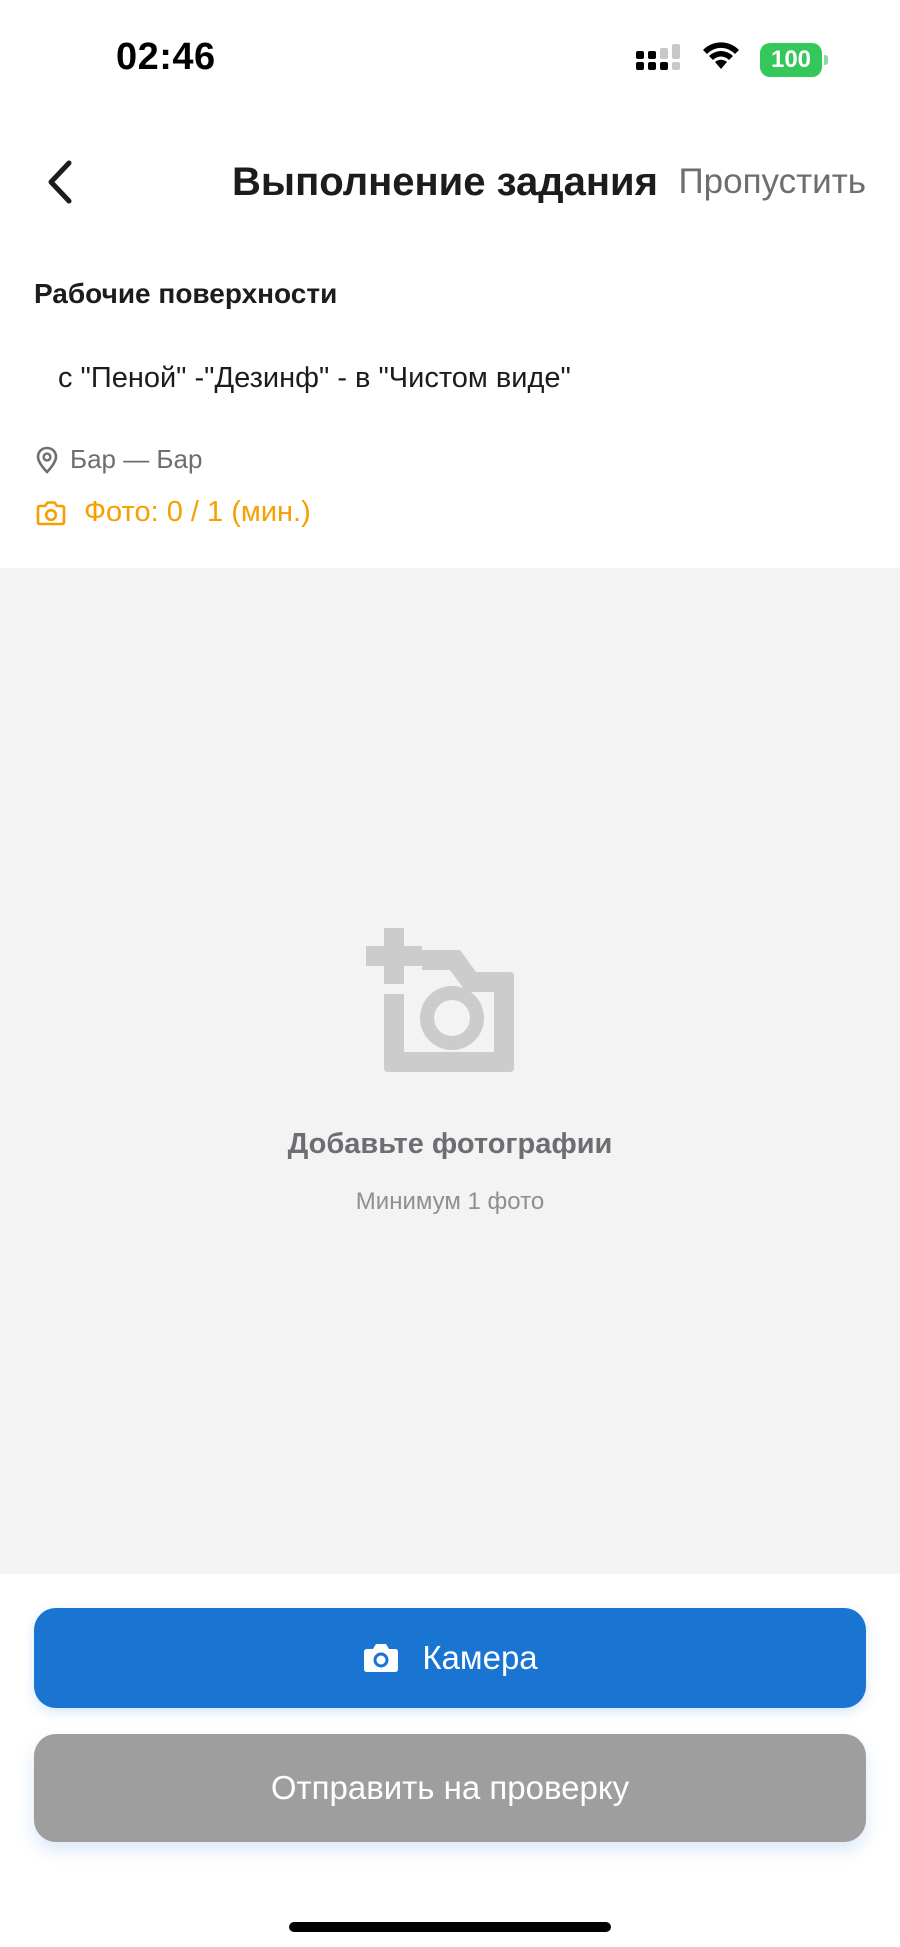 This screenshot has height=1947, width=900. I want to click on battery-icon: 100, so click(794, 59).